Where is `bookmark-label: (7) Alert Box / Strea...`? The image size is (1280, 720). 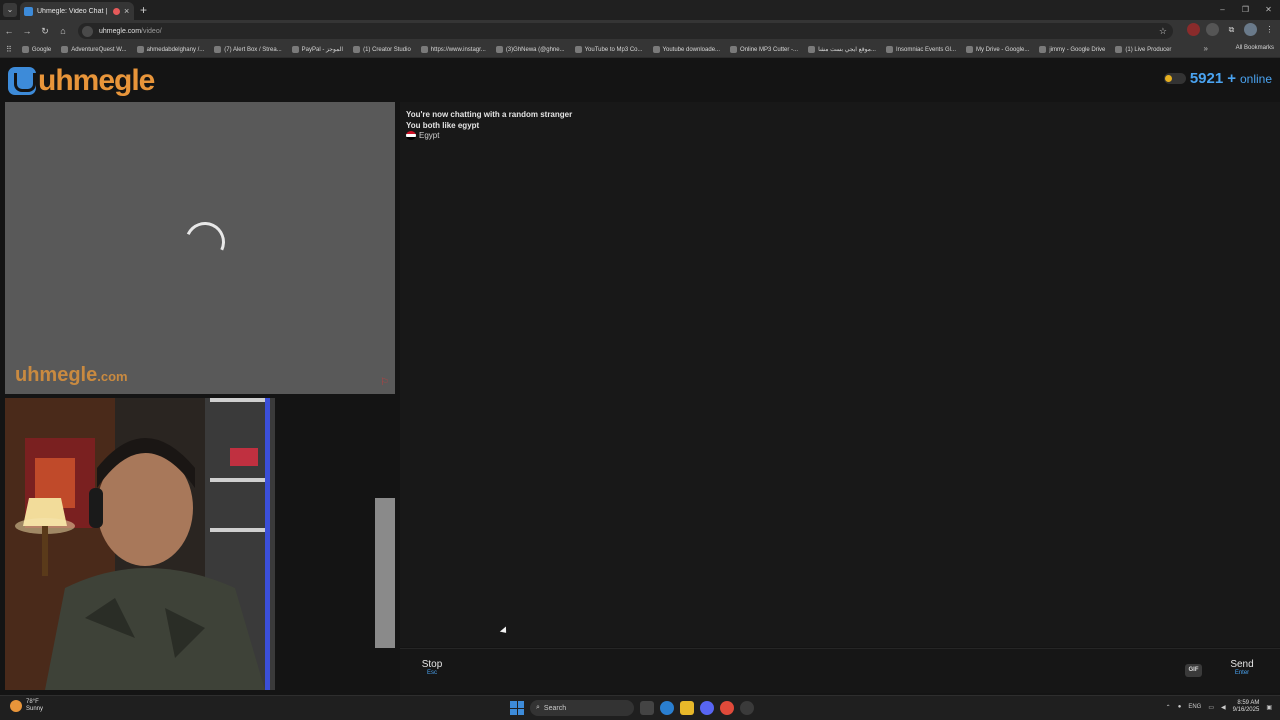 bookmark-label: (7) Alert Box / Strea... is located at coordinates (253, 49).